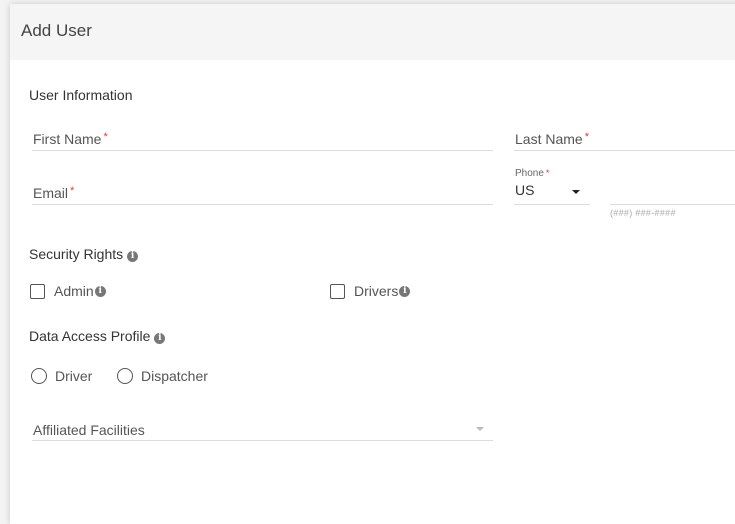  What do you see at coordinates (262, 204) in the screenshot?
I see `email-underline` at bounding box center [262, 204].